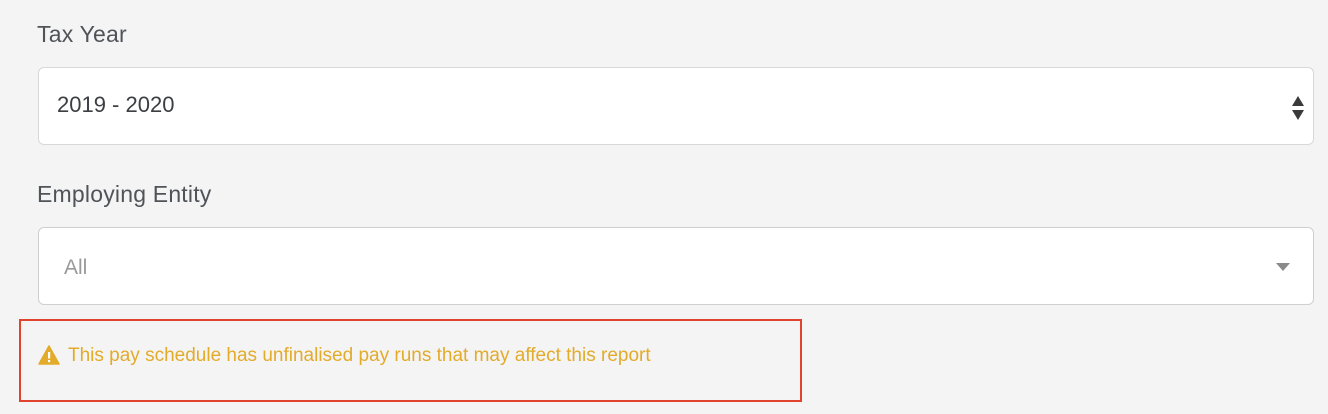 This screenshot has height=414, width=1328. Describe the element at coordinates (82, 34) in the screenshot. I see `tax-year-label: Tax Year` at that location.